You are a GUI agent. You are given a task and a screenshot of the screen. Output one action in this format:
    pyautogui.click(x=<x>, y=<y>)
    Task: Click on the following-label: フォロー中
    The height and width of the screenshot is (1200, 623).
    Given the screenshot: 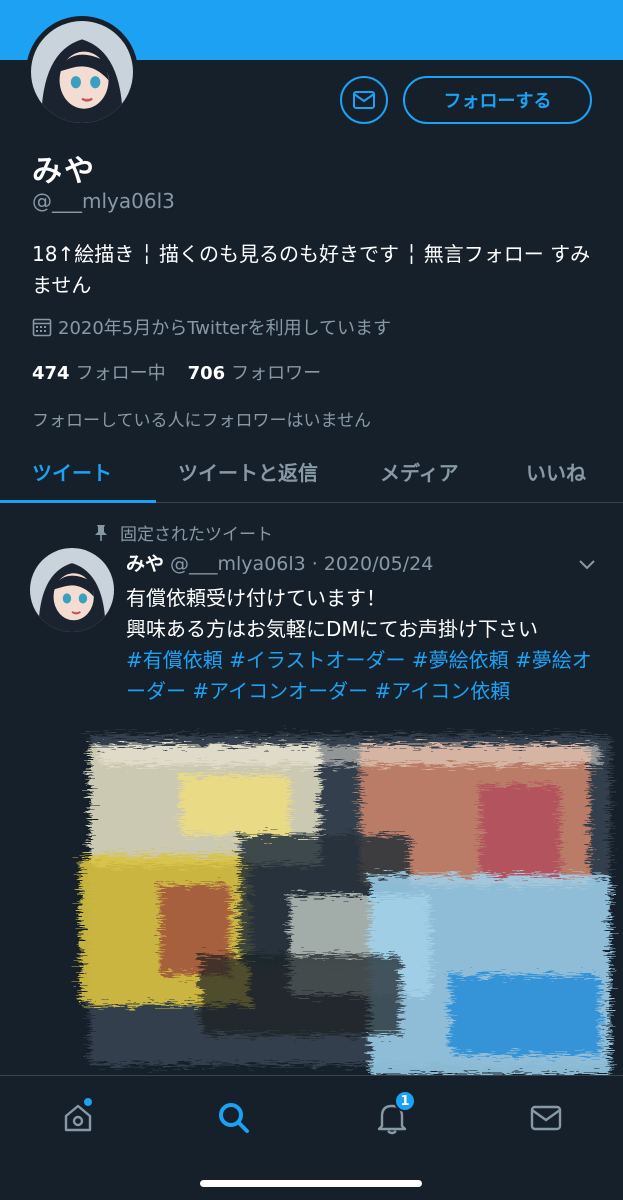 What is the action you would take?
    pyautogui.click(x=121, y=372)
    